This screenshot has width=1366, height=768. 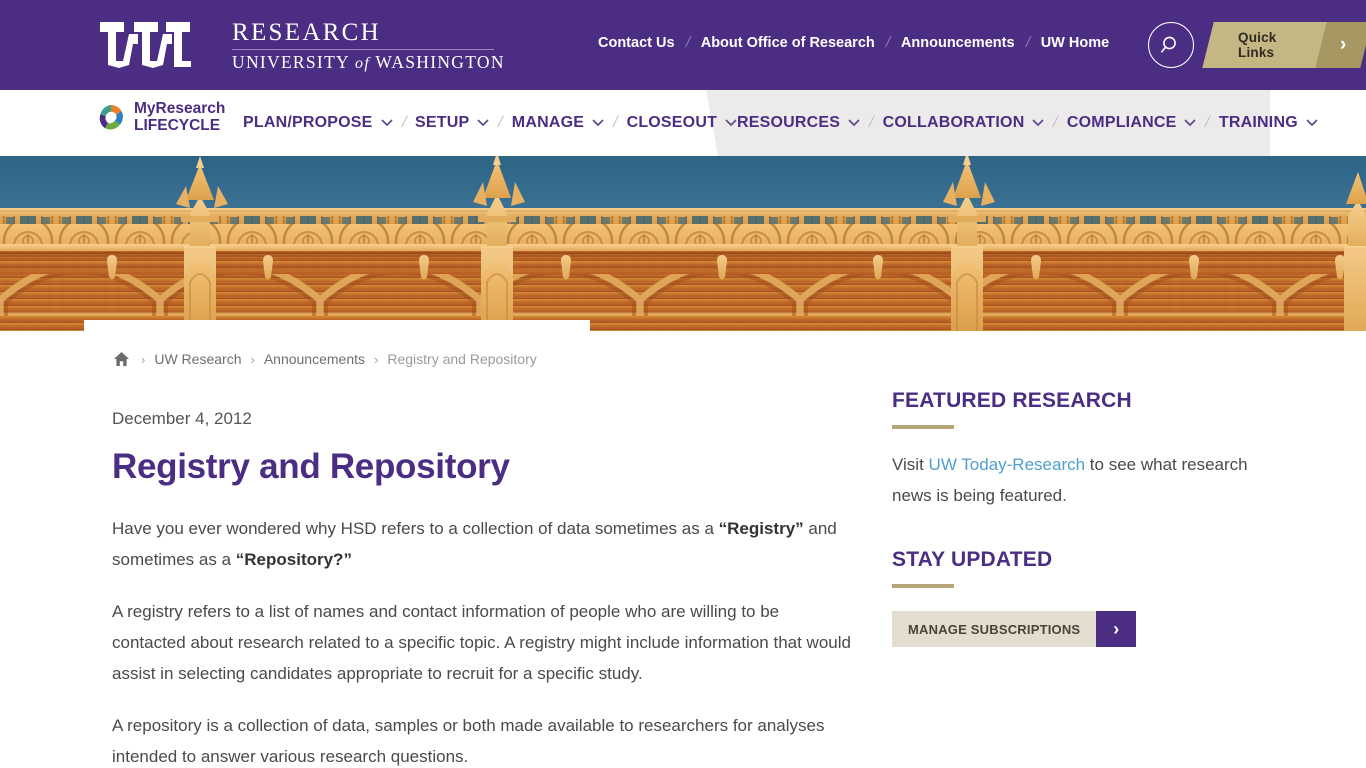 I want to click on top-link-contact-us: Contact Us, so click(x=636, y=43).